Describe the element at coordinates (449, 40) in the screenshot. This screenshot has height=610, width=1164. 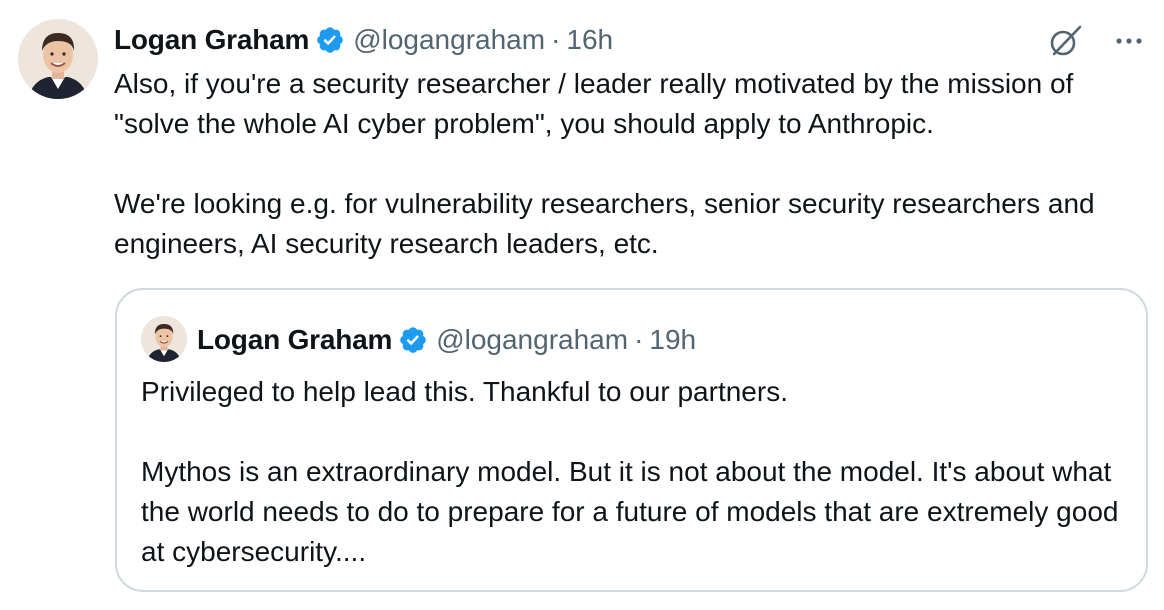
I see `author-handle: @logangraham` at that location.